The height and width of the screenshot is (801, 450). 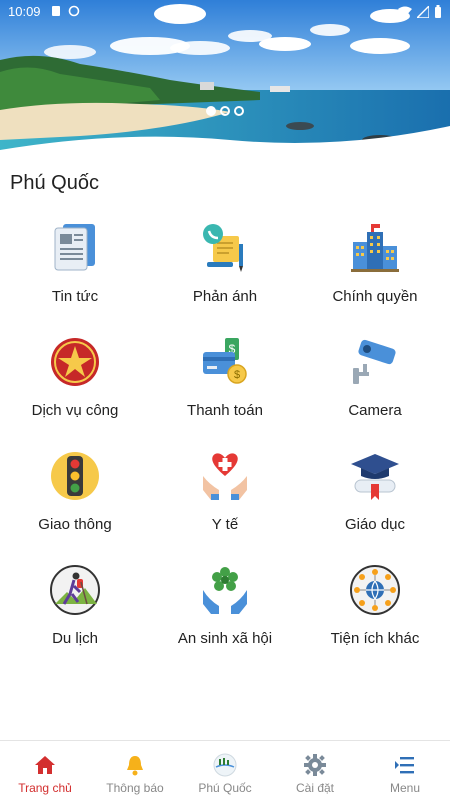 What do you see at coordinates (225, 788) in the screenshot?
I see `nav-item-label: Phú Quốc` at bounding box center [225, 788].